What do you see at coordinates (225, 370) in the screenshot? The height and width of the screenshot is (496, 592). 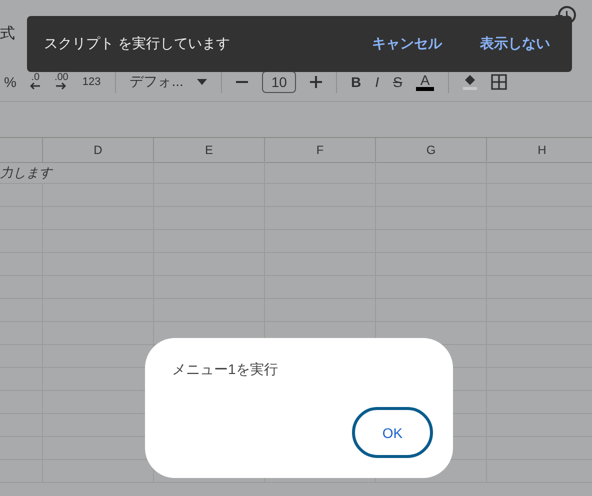 I see `dialog-message: メニュー1を実行` at bounding box center [225, 370].